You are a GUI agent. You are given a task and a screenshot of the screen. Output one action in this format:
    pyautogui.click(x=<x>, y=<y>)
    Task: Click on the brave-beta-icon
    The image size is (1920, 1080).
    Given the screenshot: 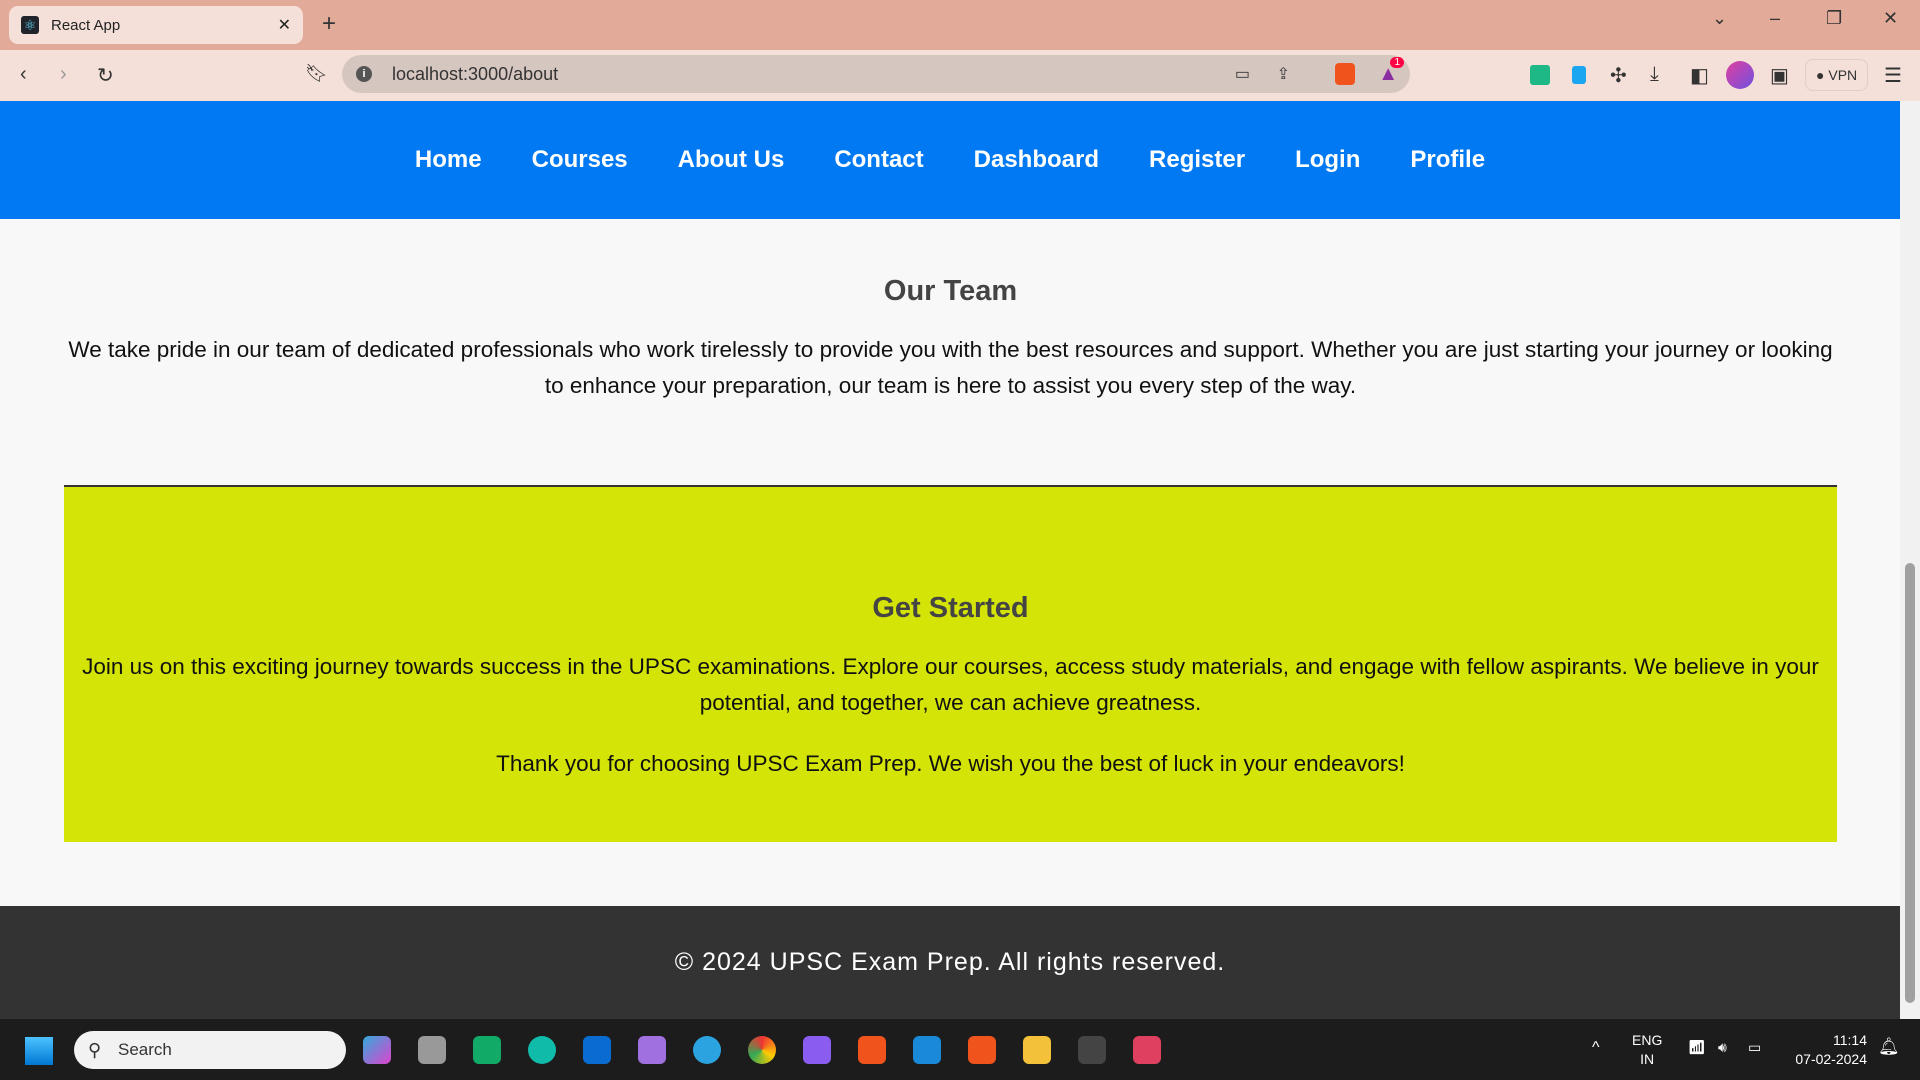 What is the action you would take?
    pyautogui.click(x=982, y=1050)
    